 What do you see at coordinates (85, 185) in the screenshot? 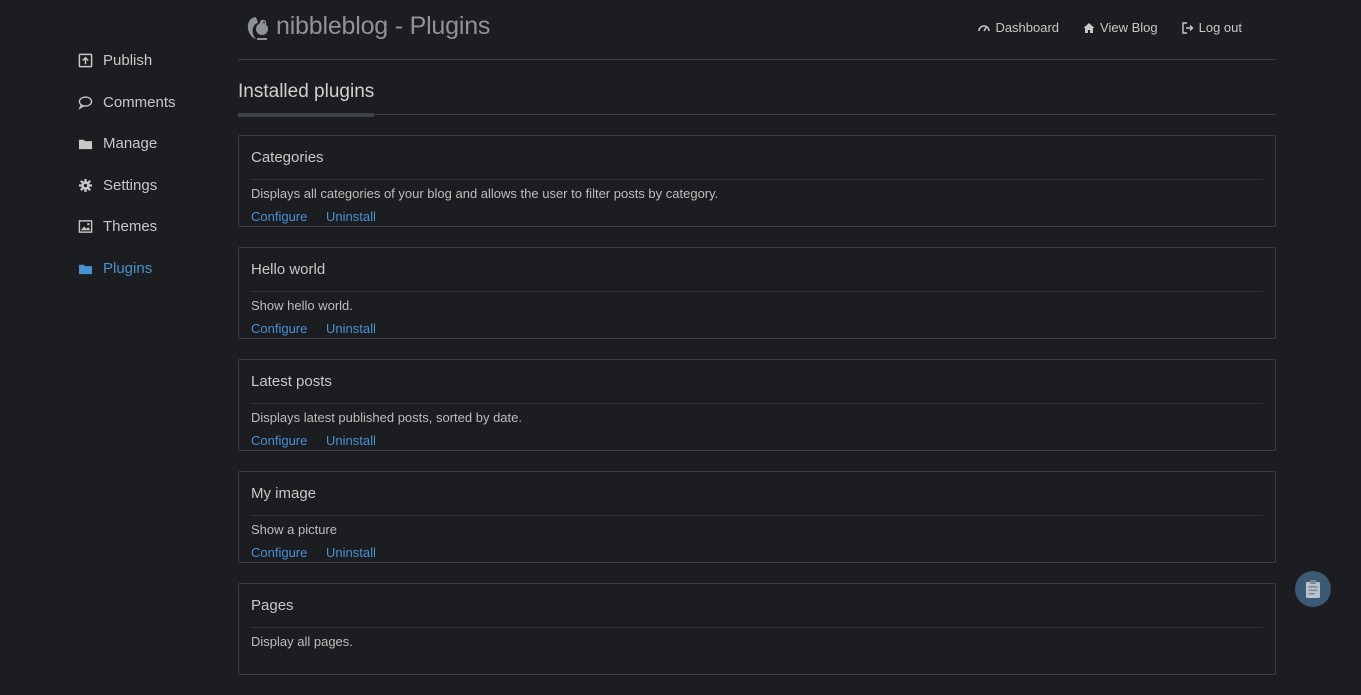
I see `gear-icon` at bounding box center [85, 185].